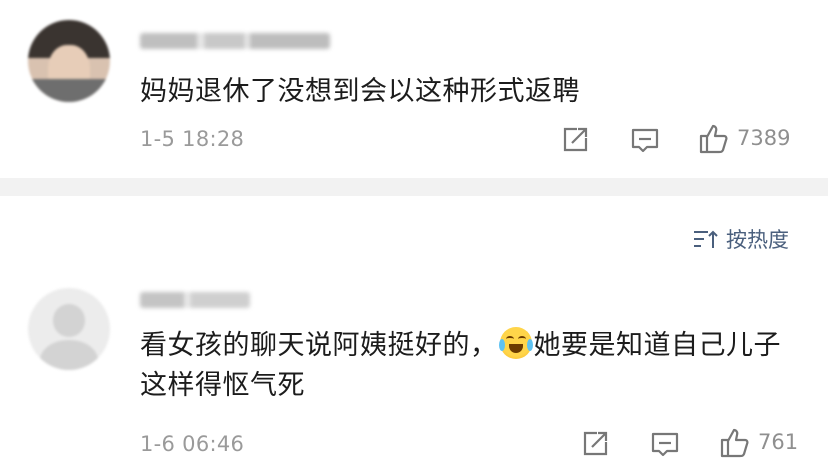  Describe the element at coordinates (360, 91) in the screenshot. I see `comment-text: 妈妈退休了没想到会以这种形式返聘` at that location.